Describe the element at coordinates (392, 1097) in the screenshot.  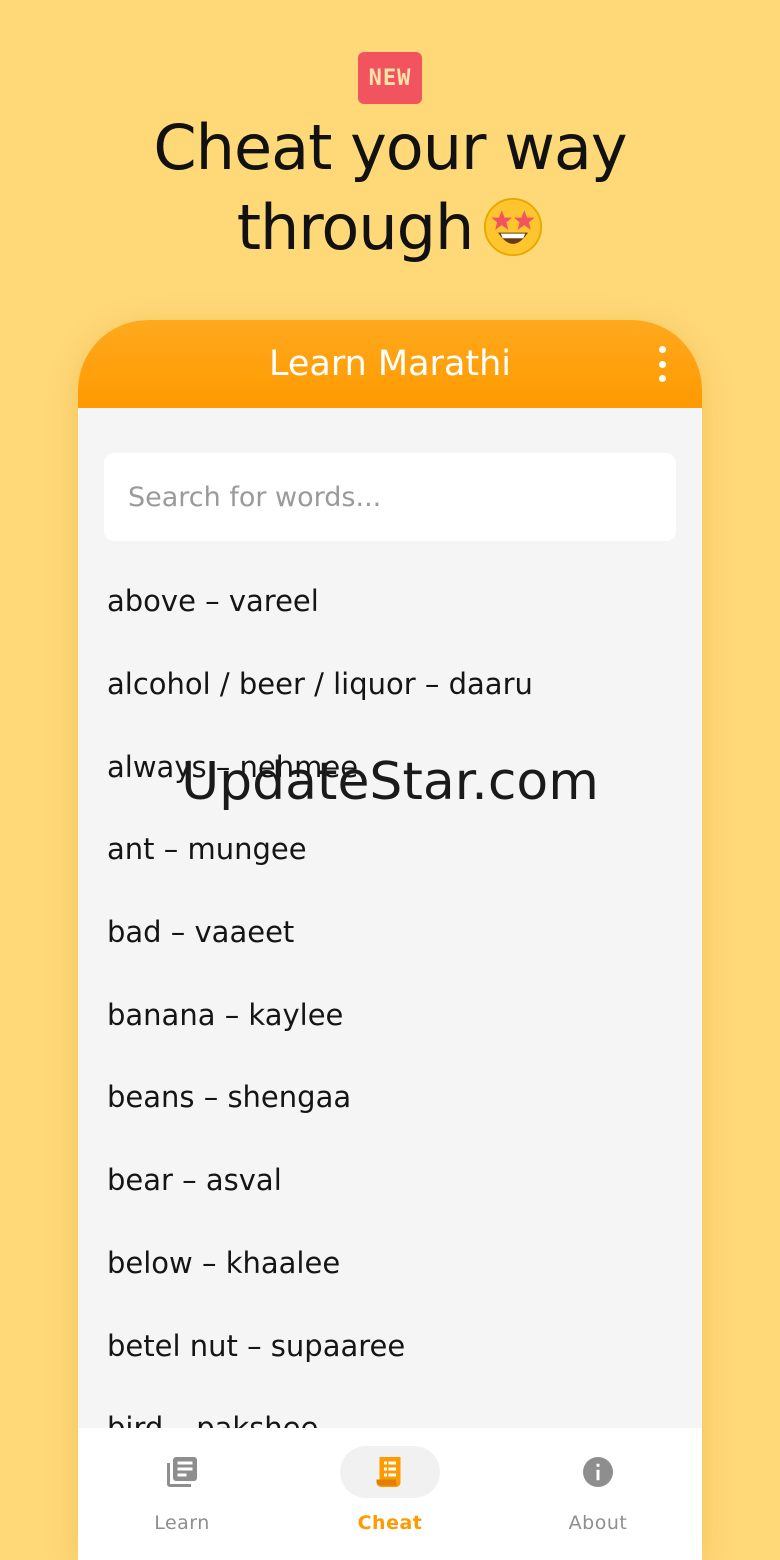
I see `list-item: beans – shengaa` at that location.